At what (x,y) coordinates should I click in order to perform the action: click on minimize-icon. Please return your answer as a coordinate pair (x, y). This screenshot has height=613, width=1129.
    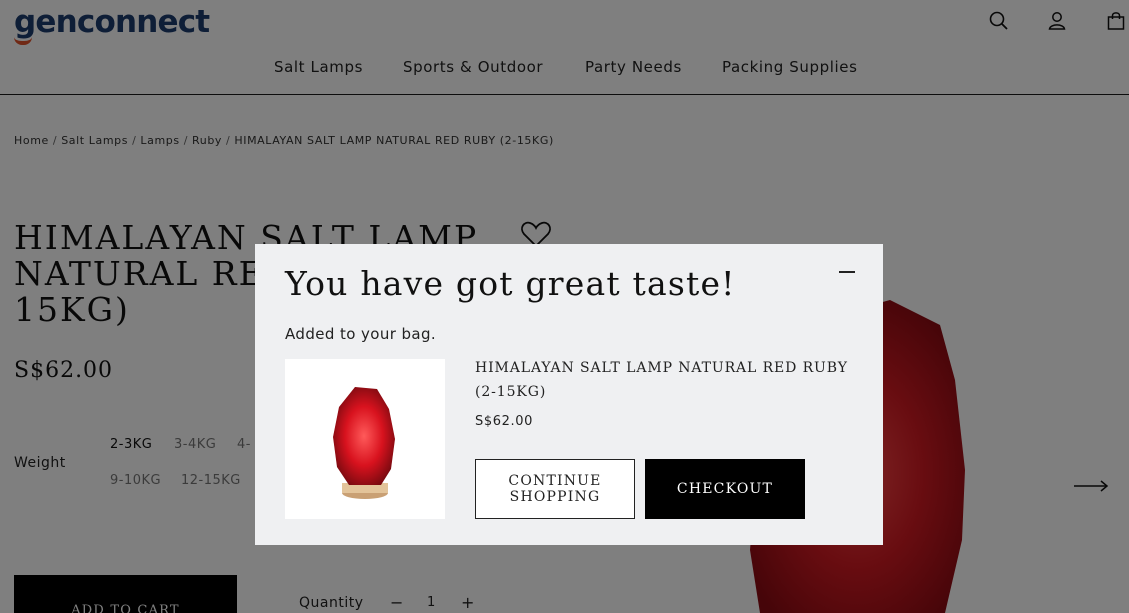
    Looking at the image, I should click on (847, 274).